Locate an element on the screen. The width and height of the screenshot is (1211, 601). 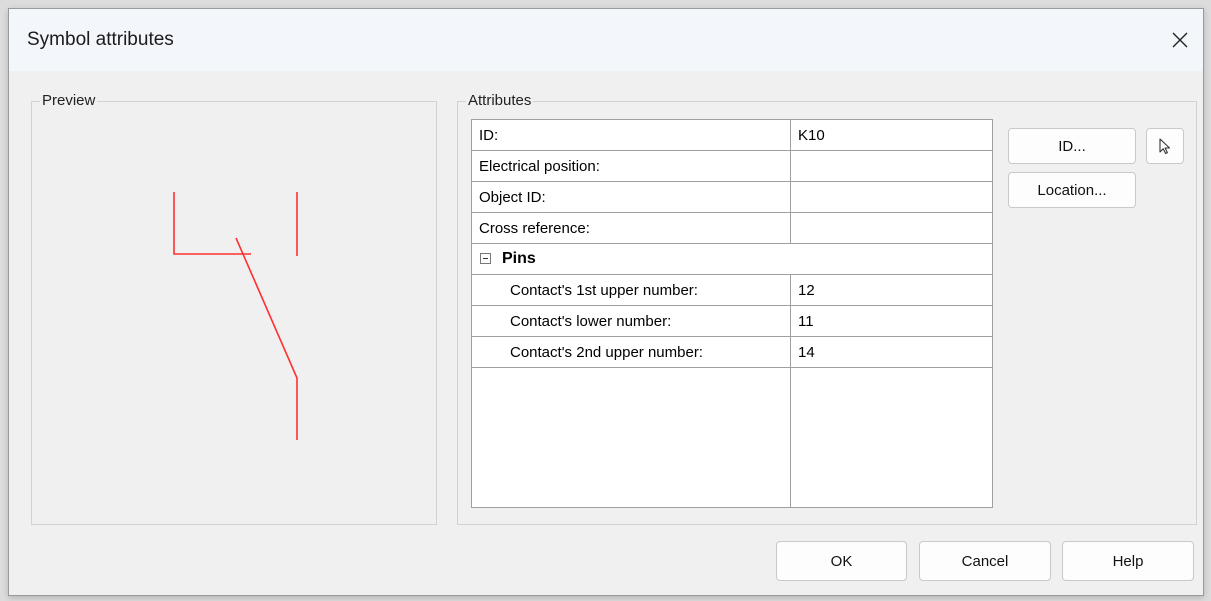
attribute-row-electrical-position: Electrical position: is located at coordinates (732, 166).